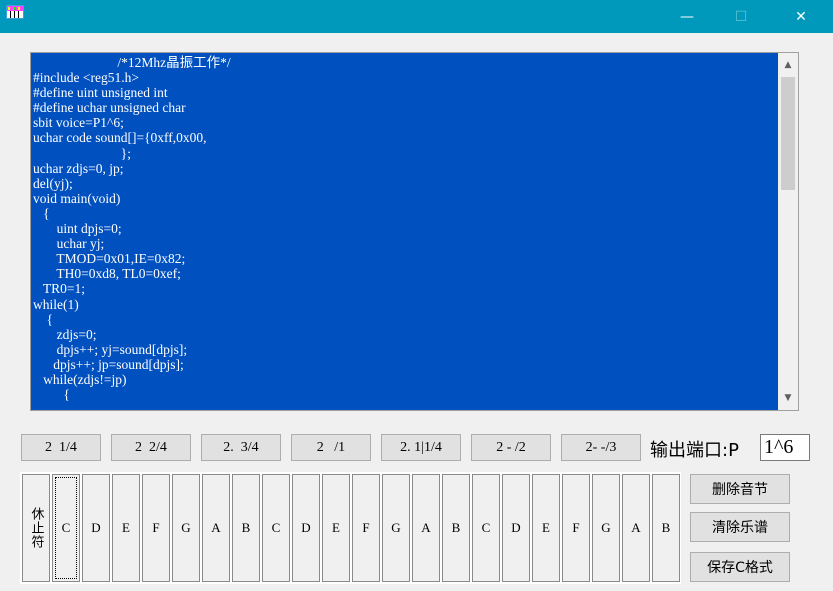 Image resolution: width=833 pixels, height=591 pixels. Describe the element at coordinates (687, 16) in the screenshot. I see `minimize-button: —` at that location.